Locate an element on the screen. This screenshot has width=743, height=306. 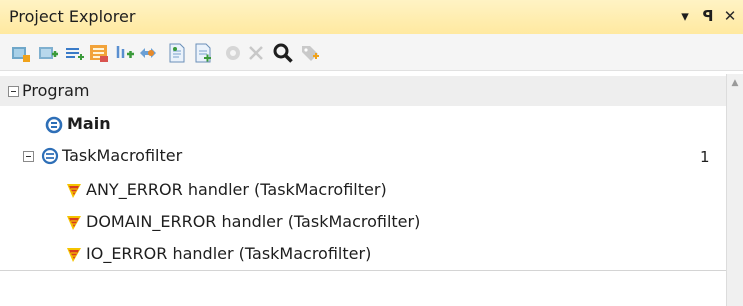
tree-node-program: Program is located at coordinates (363, 91).